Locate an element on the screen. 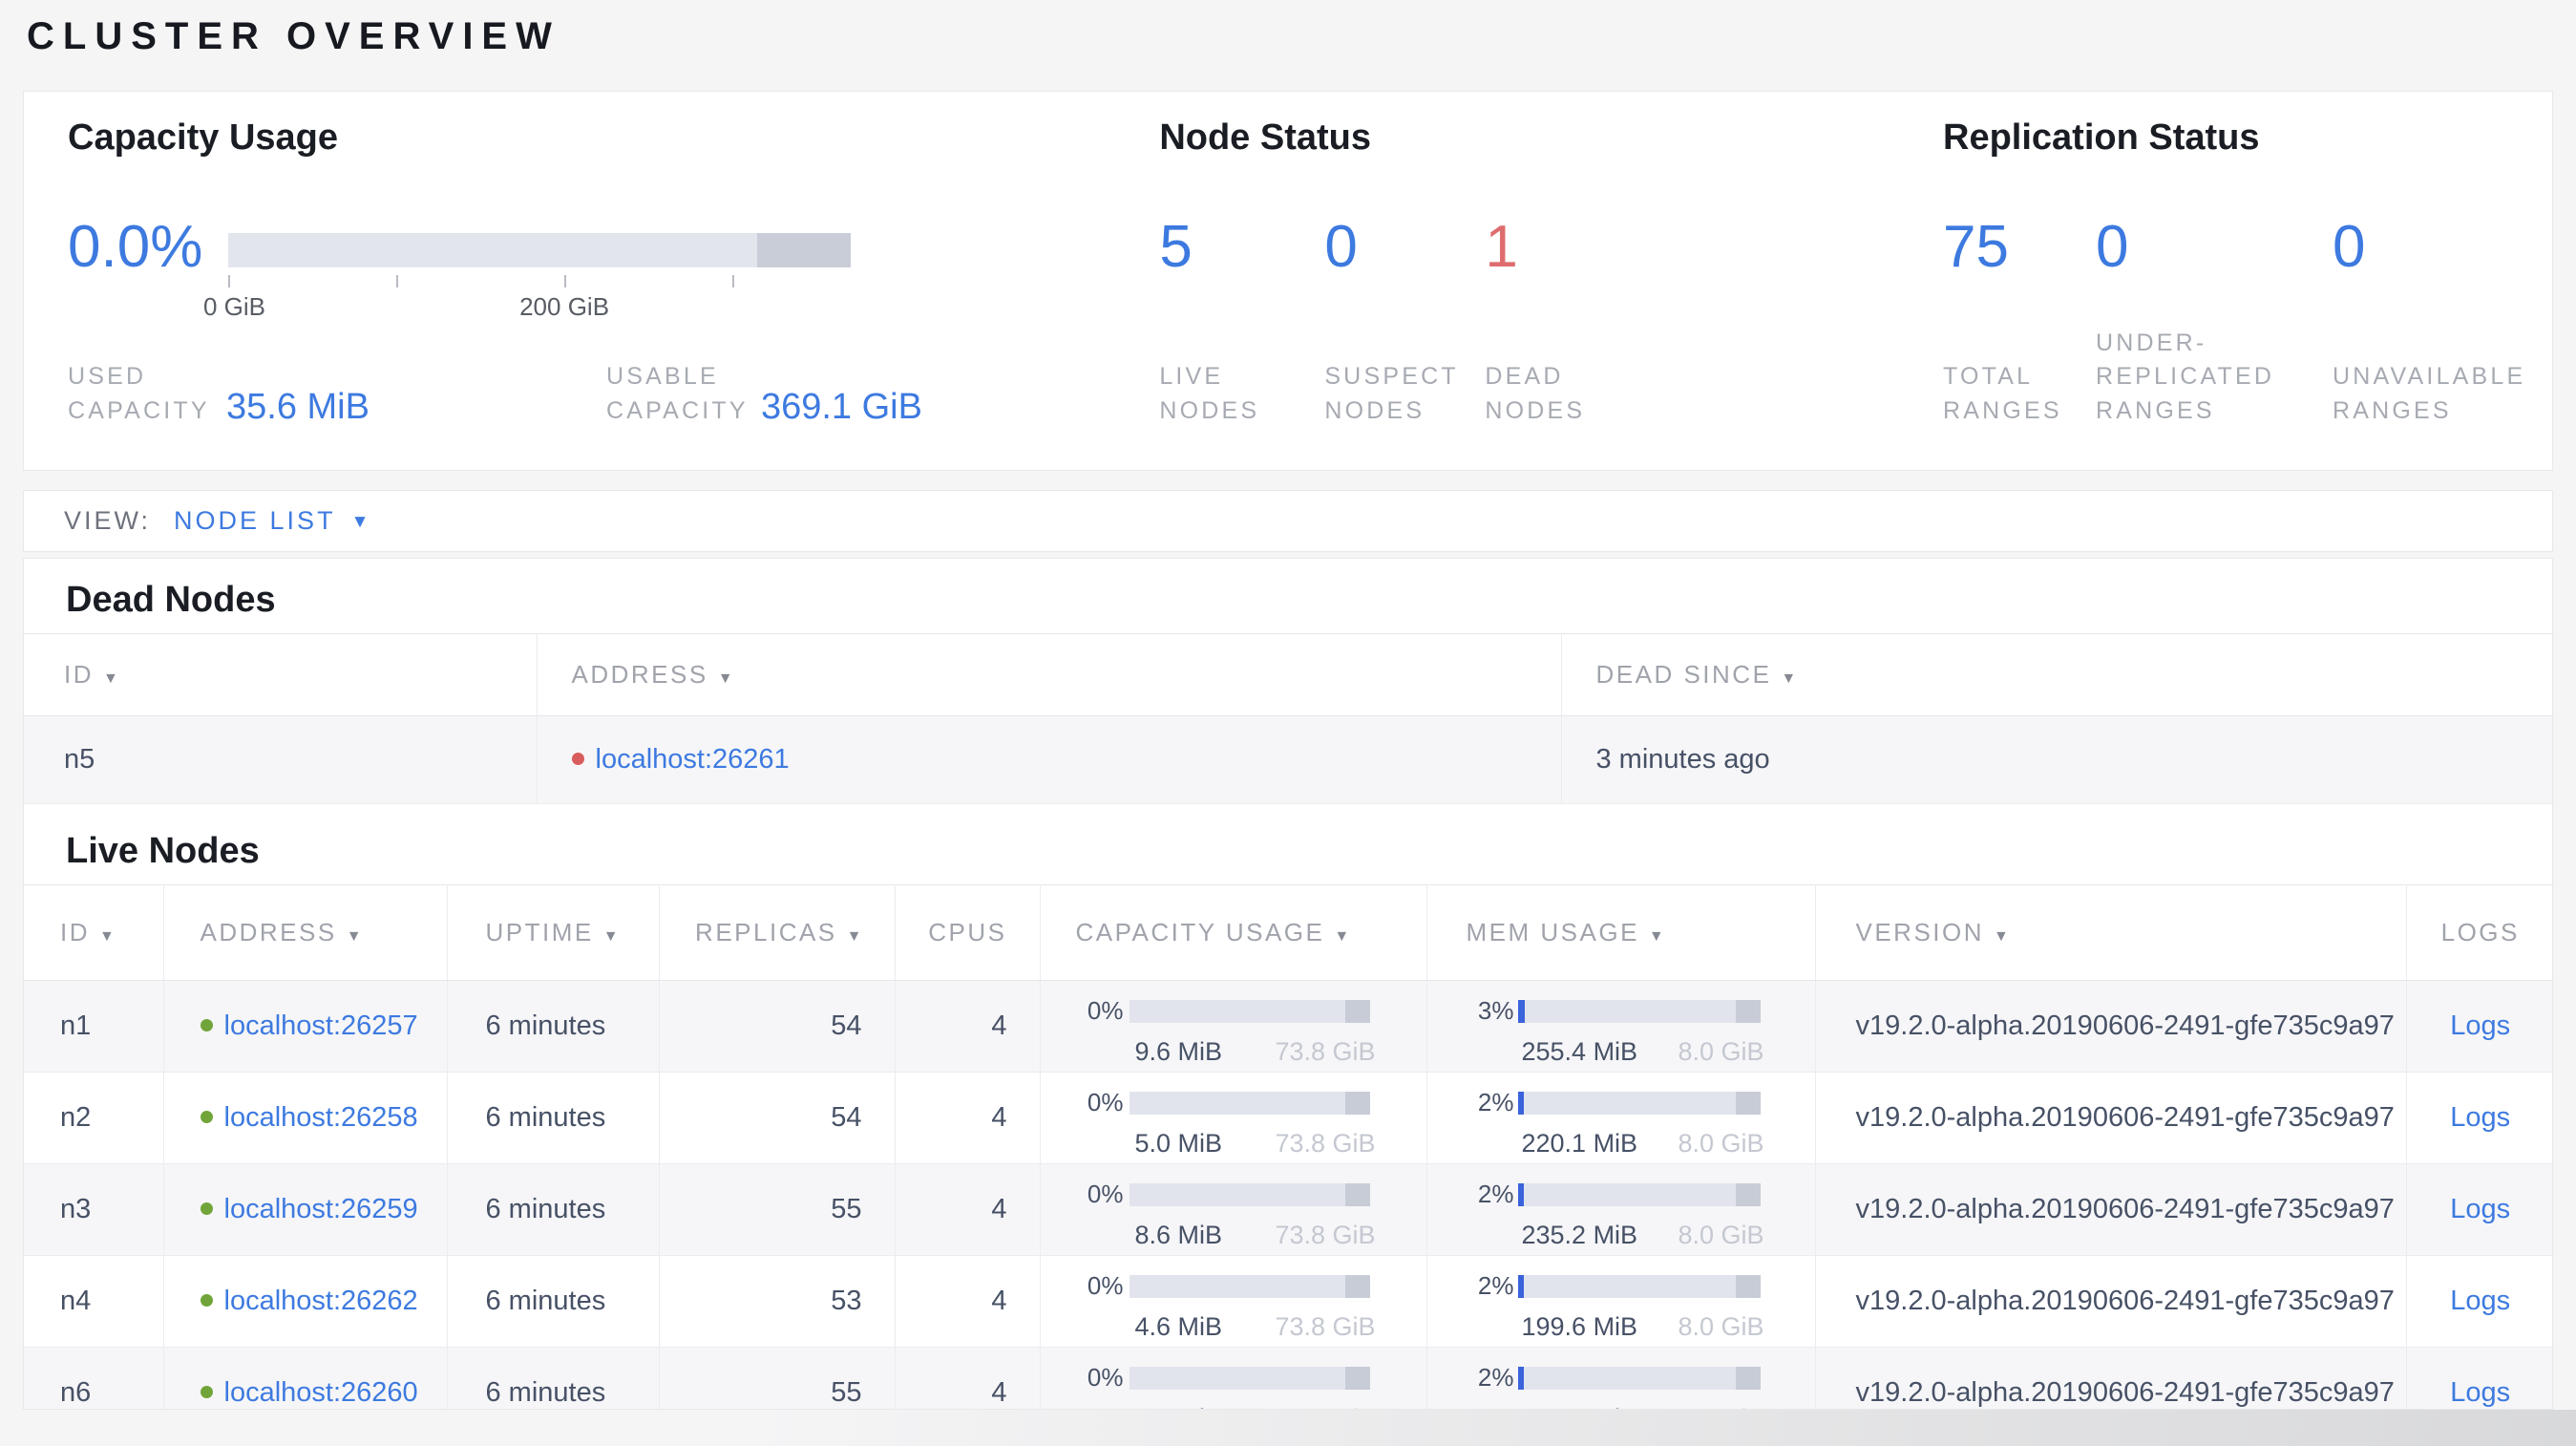 Image resolution: width=2576 pixels, height=1446 pixels. node-address-cell: localhost:26258 is located at coordinates (305, 1118).